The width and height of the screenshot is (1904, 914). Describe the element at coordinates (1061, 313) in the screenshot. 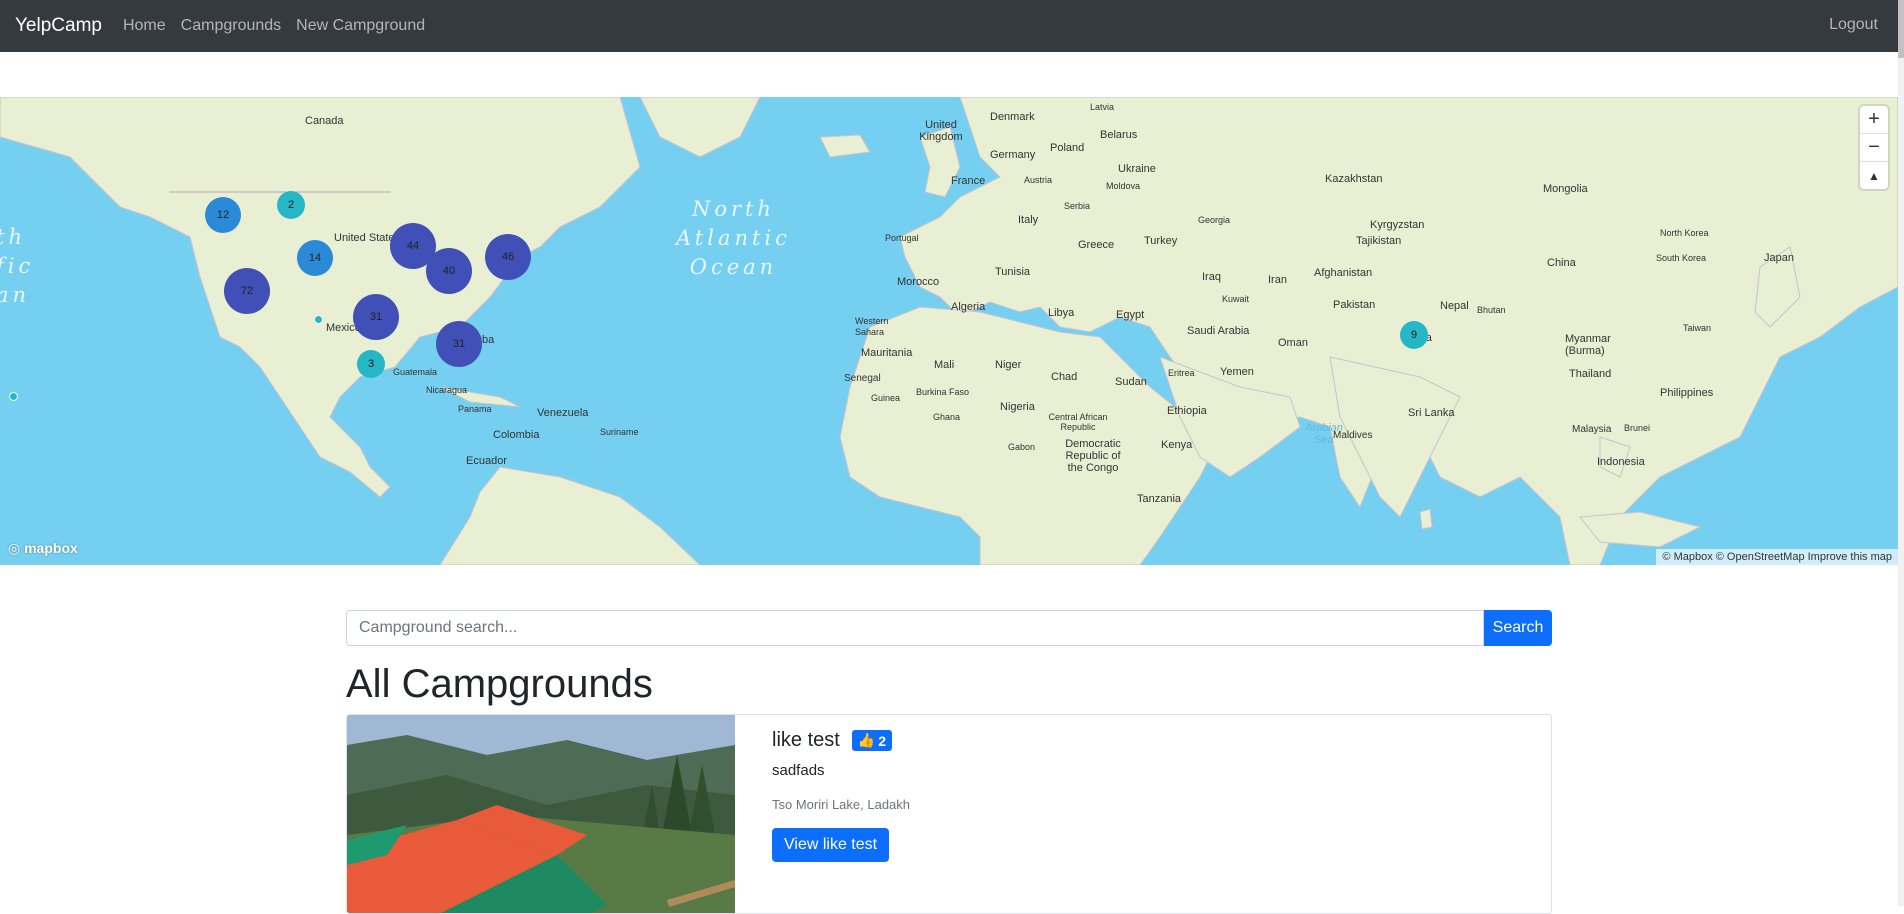

I see `country-label: Libya` at that location.